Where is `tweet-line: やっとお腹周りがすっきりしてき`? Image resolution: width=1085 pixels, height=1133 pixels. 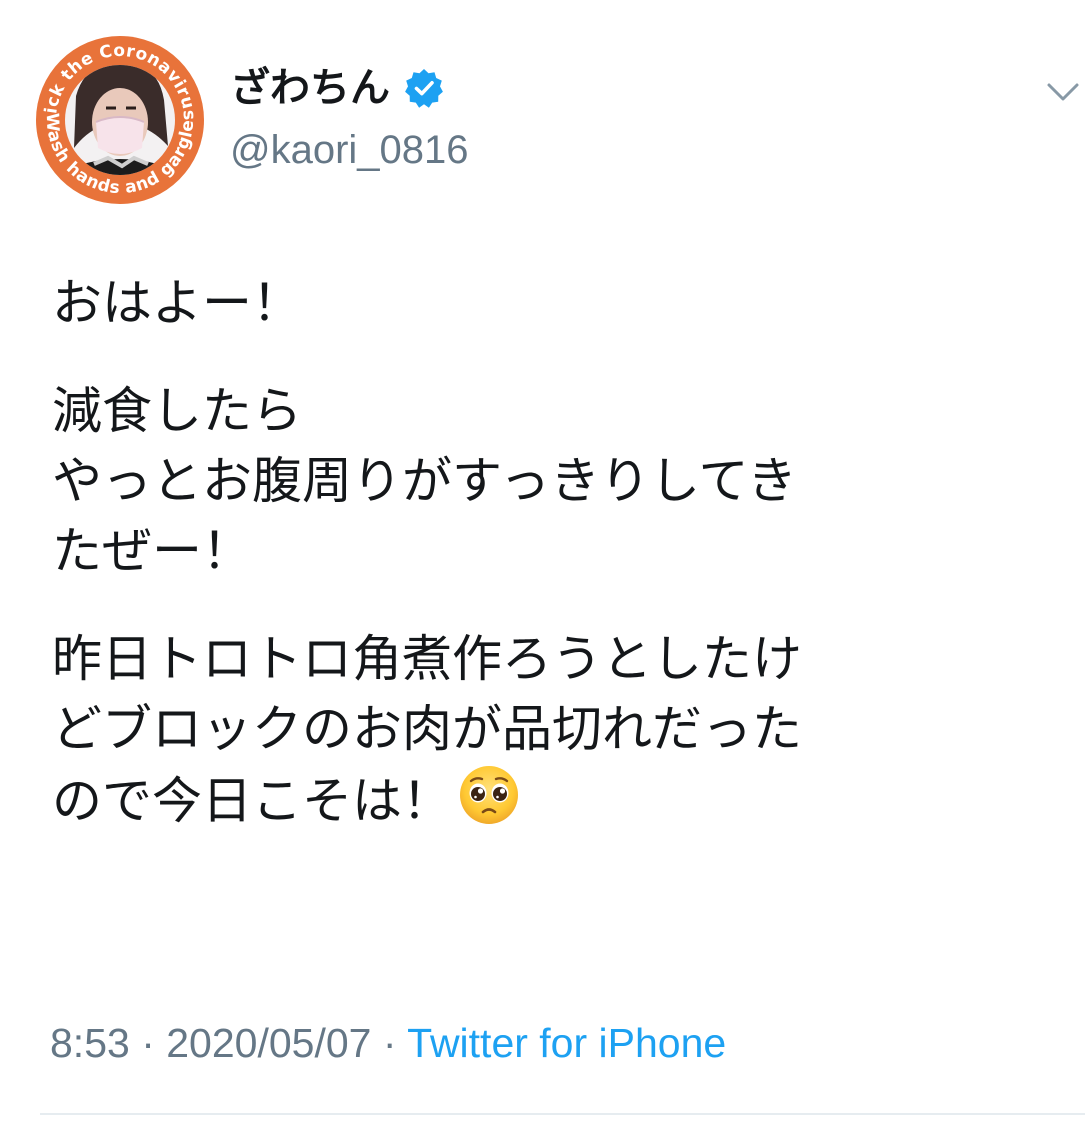 tweet-line: やっとお腹周りがすっきりしてき is located at coordinates (424, 481).